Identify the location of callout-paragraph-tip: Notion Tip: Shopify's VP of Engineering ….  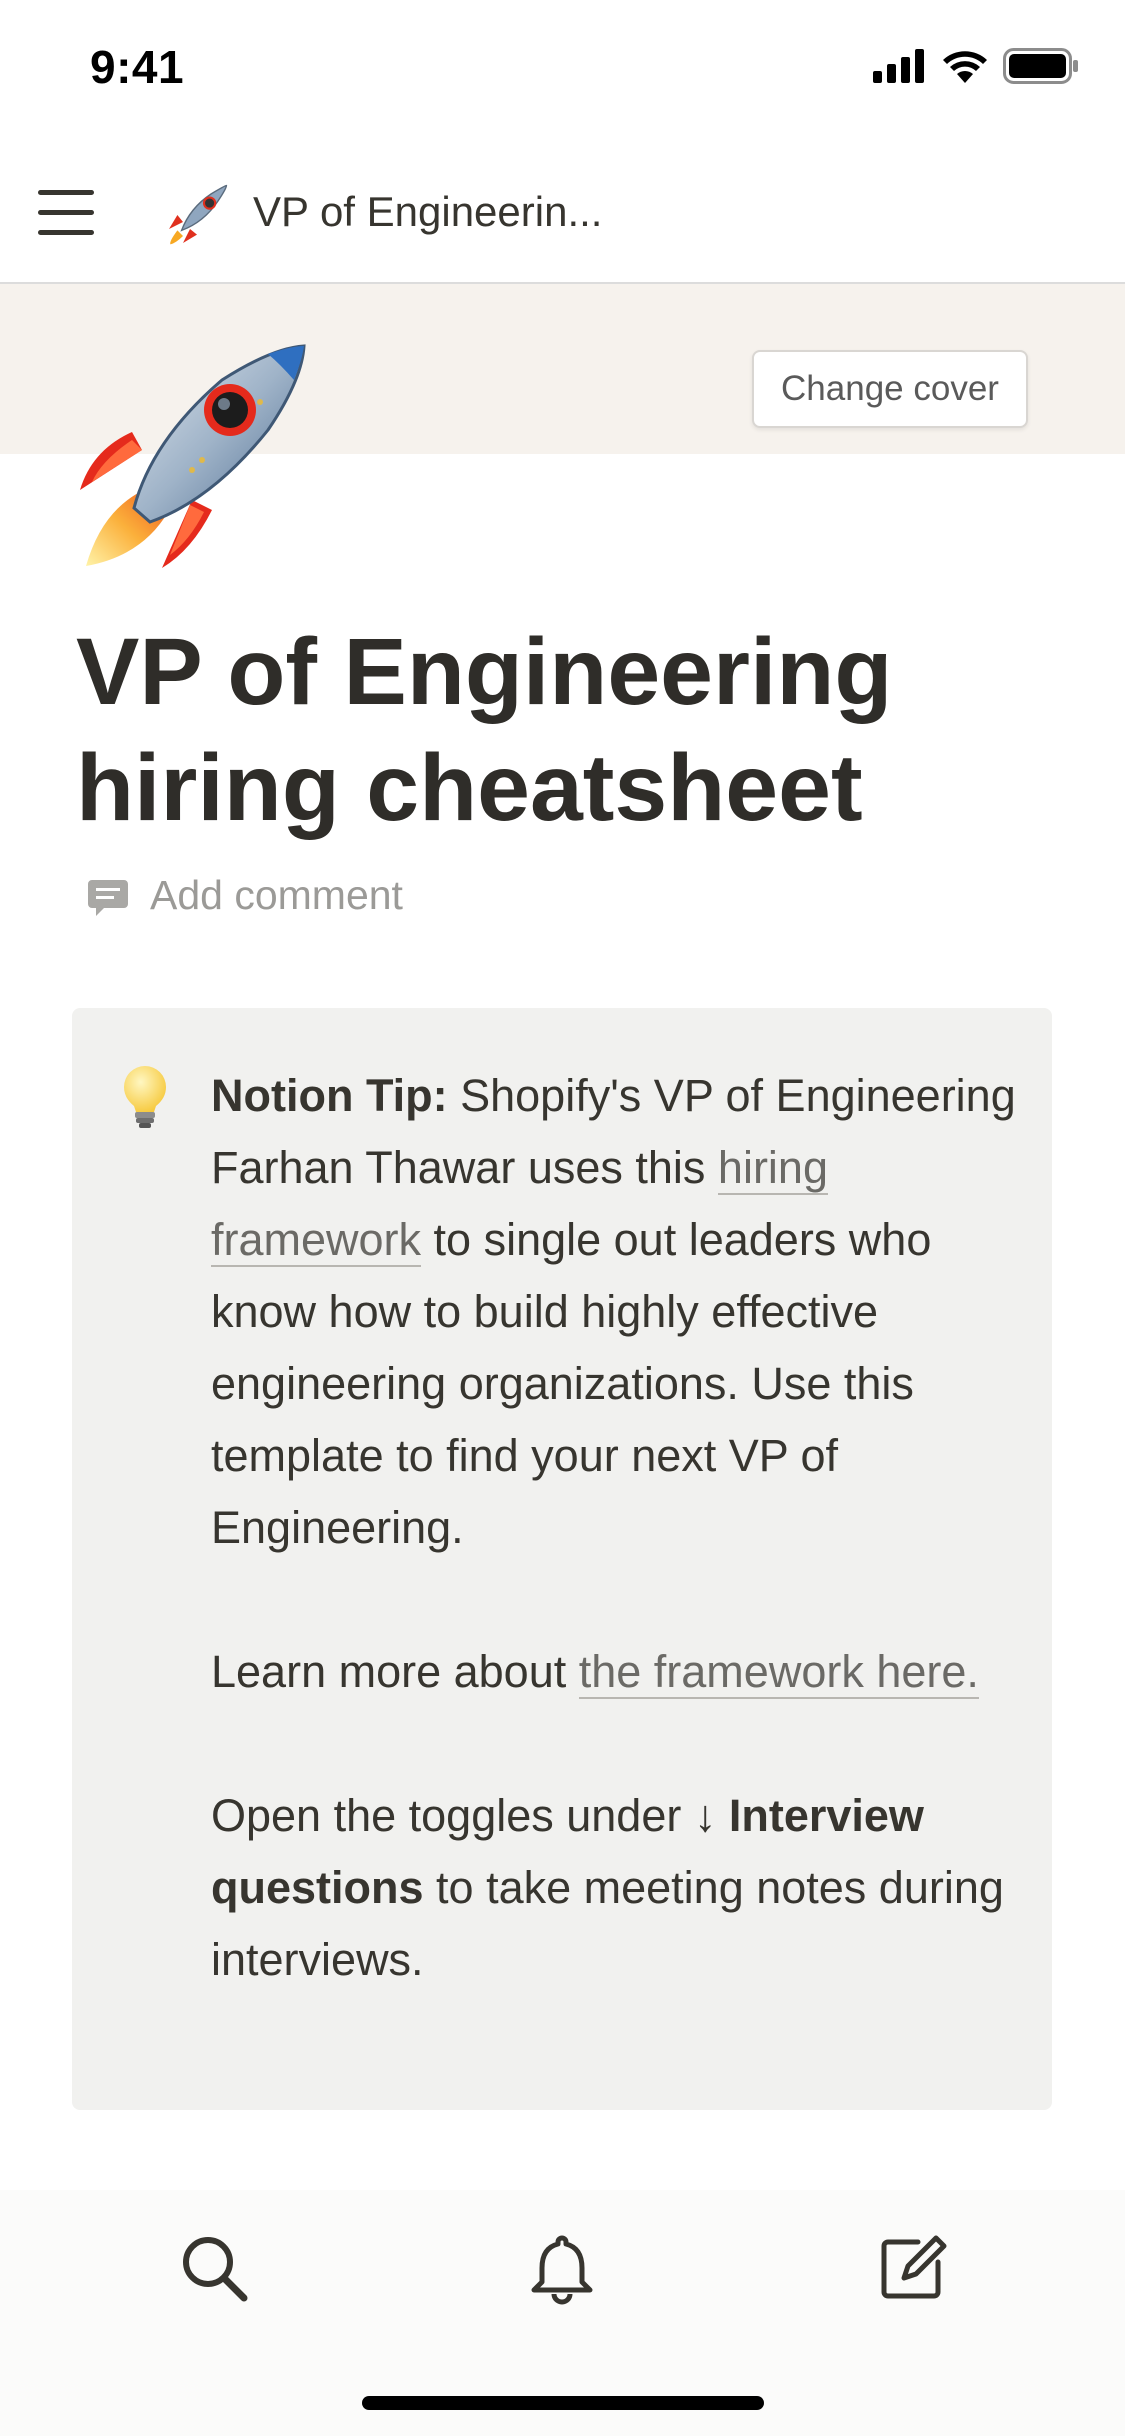
(616, 1312).